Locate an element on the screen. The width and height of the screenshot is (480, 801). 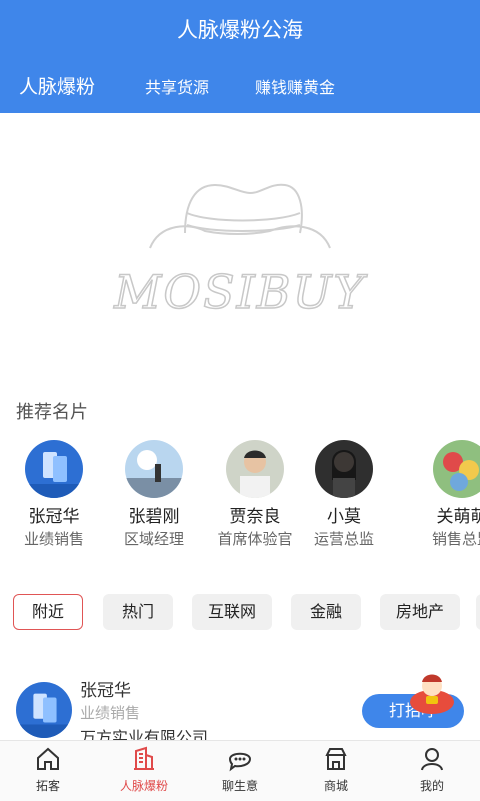
brand-logo-text: MOSIBUY is located at coordinates (240, 292).